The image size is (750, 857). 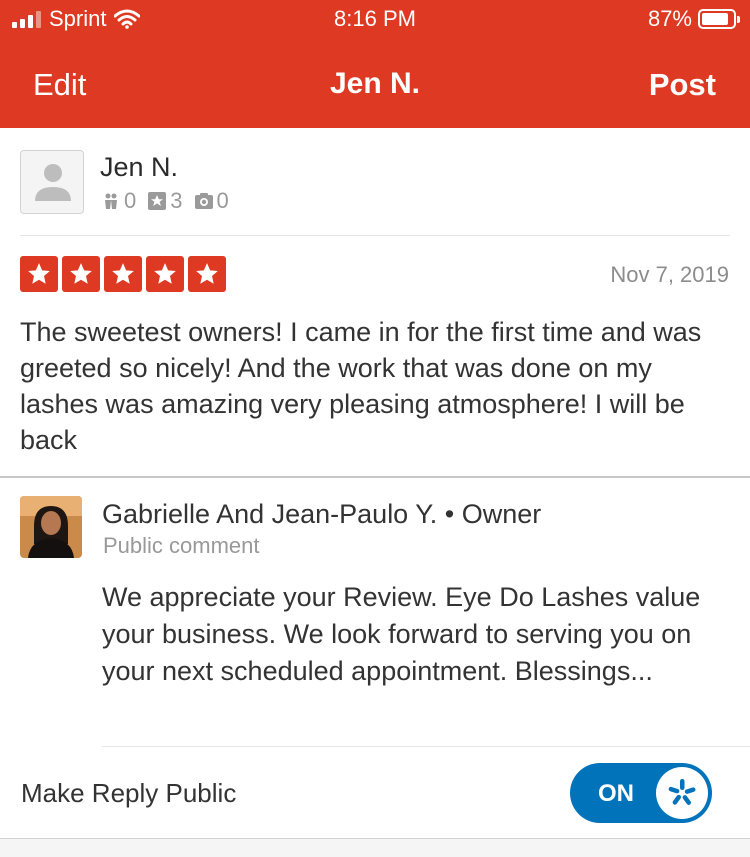 I want to click on bottom-band, so click(x=375, y=848).